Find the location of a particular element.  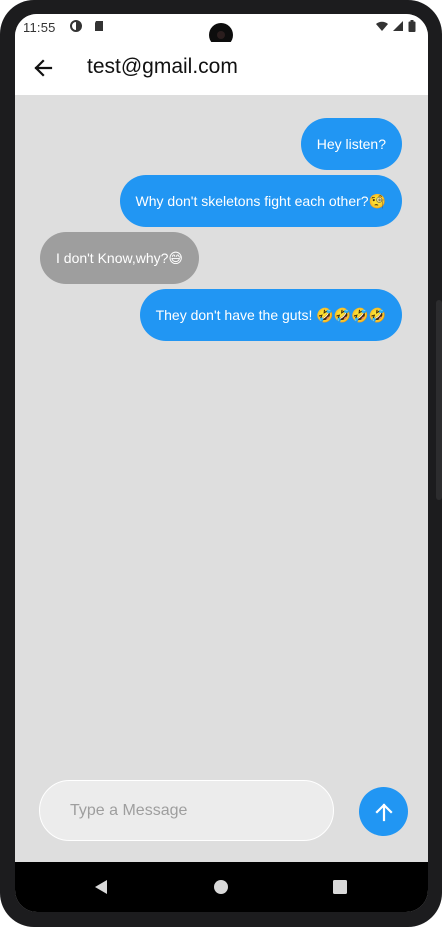

signal-icon is located at coordinates (398, 26).